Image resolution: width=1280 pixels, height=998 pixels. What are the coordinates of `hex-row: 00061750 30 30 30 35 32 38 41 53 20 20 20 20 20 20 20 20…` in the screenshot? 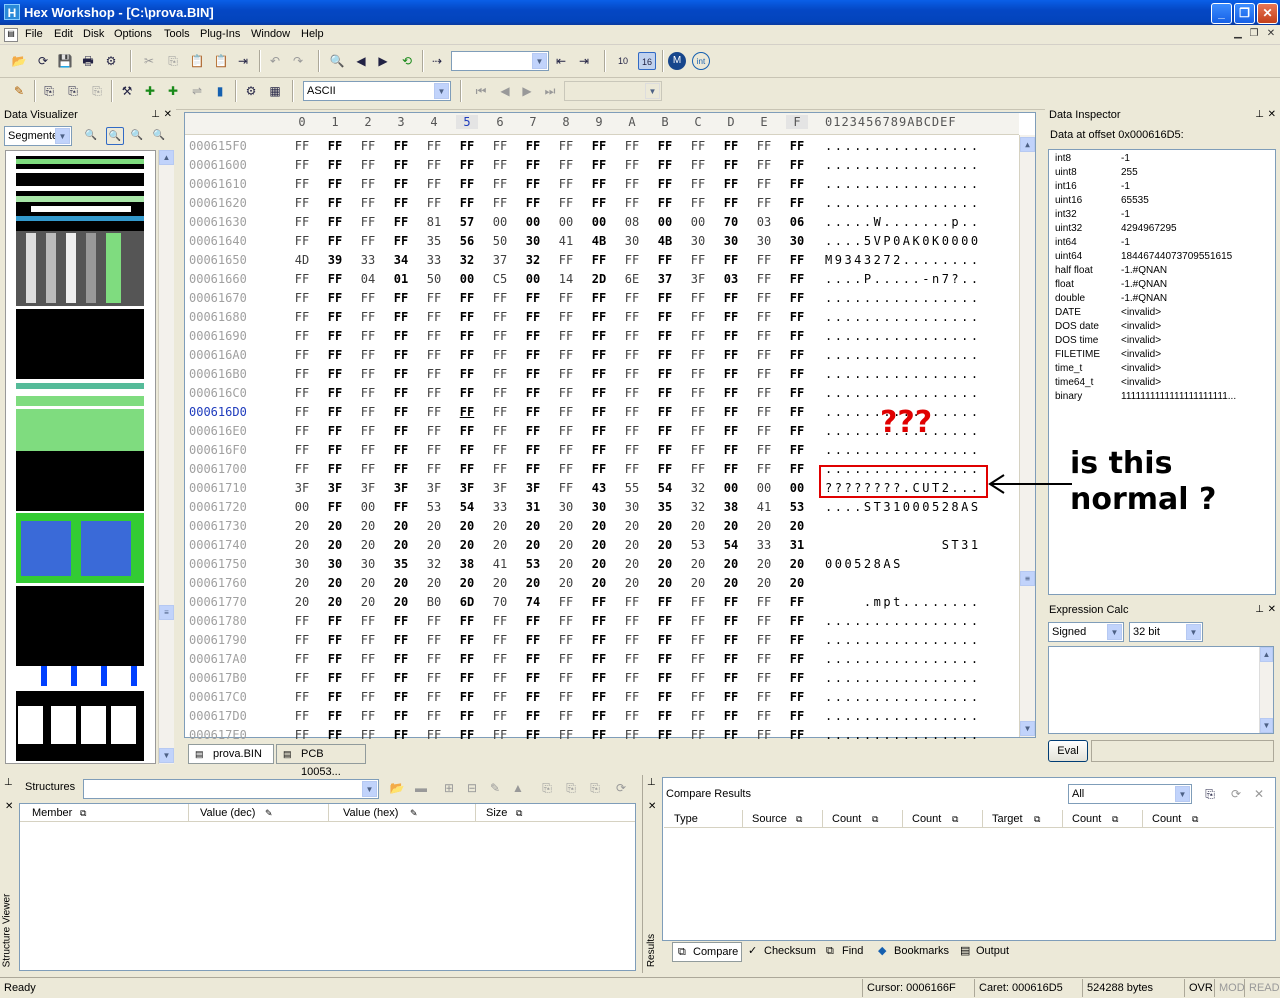 It's located at (602, 564).